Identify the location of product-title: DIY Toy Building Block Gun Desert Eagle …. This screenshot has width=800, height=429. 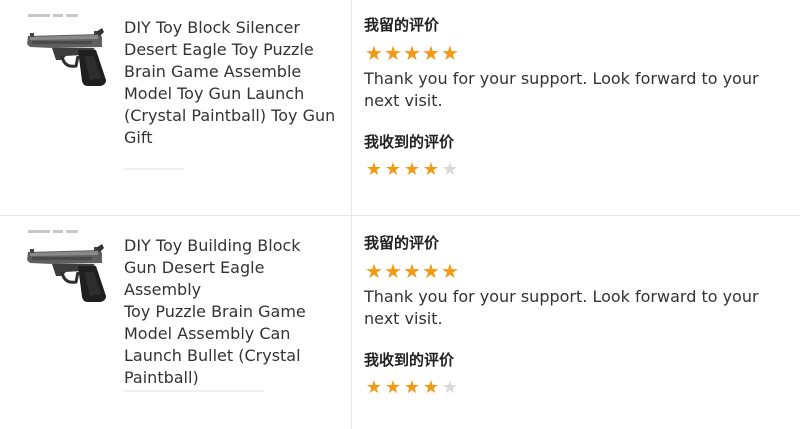
(235, 312).